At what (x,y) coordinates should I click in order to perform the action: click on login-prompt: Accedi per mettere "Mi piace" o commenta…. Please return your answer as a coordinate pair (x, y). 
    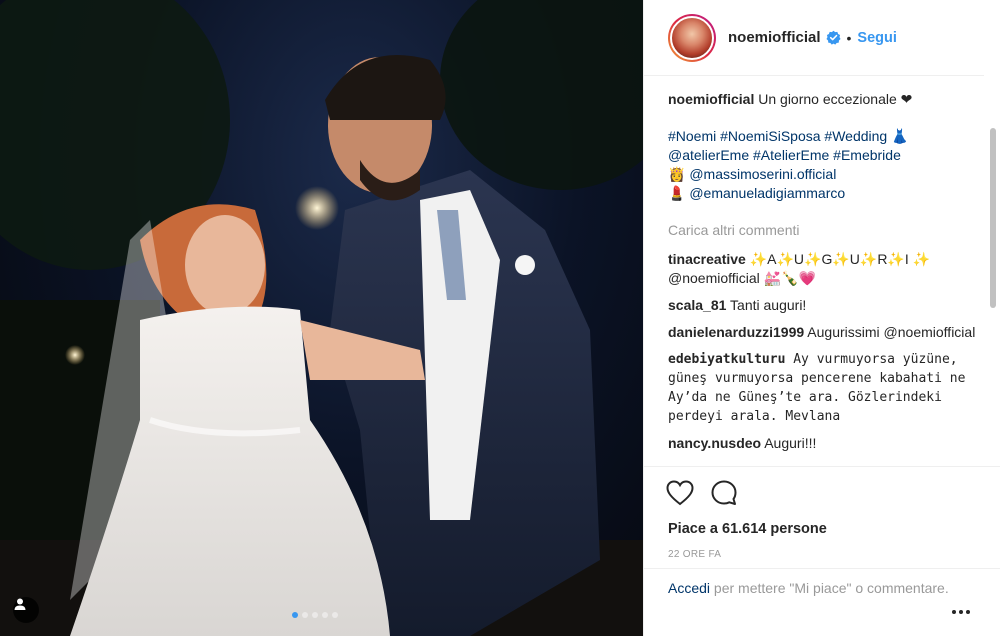
    Looking at the image, I should click on (822, 602).